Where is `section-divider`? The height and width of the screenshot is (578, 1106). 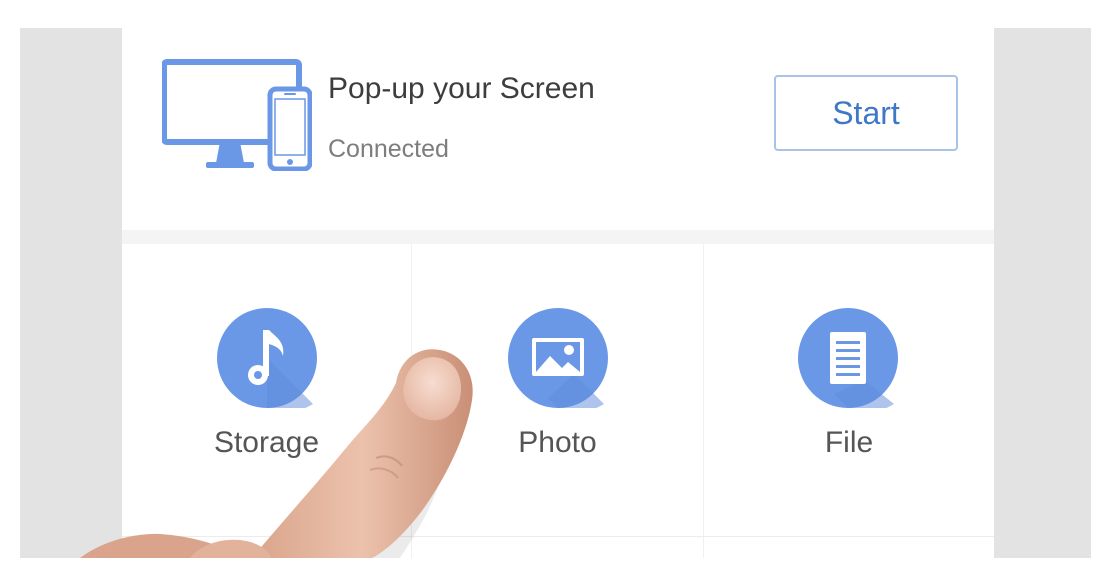
section-divider is located at coordinates (558, 237).